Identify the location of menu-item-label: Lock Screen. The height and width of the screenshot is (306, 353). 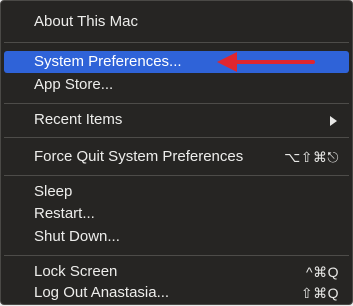
(76, 271).